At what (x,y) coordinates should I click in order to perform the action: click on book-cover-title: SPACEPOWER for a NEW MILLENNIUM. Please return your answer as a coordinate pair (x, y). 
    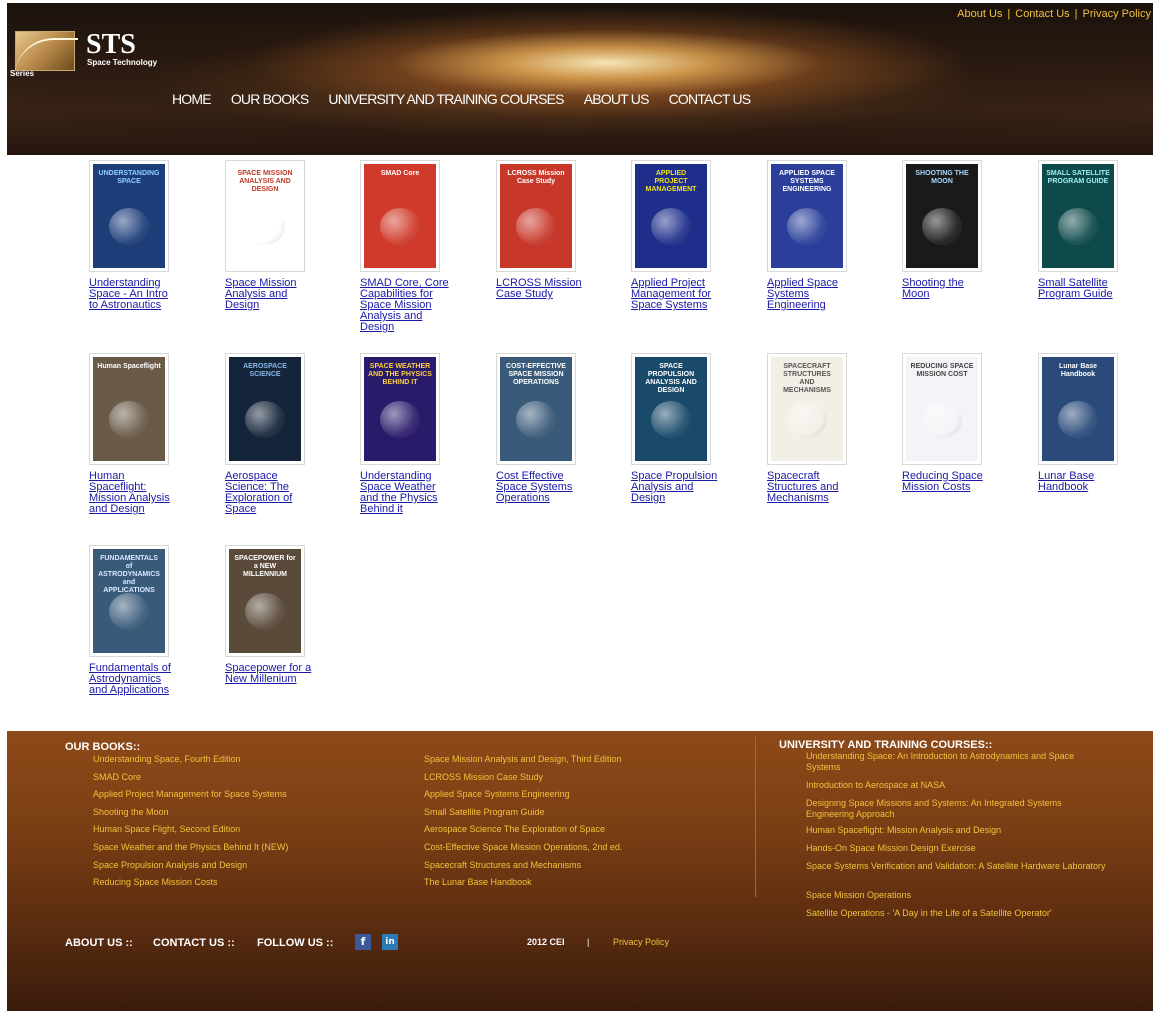
    Looking at the image, I should click on (265, 566).